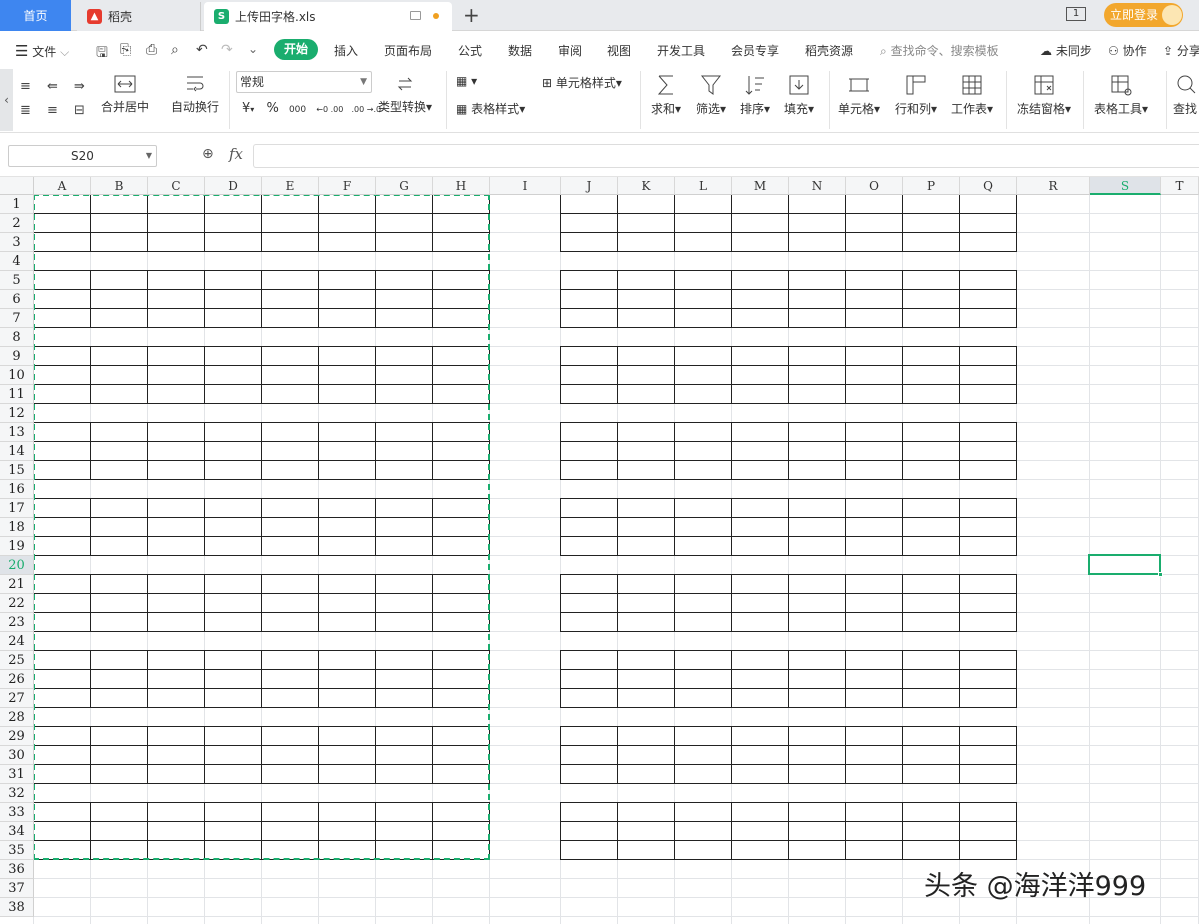 The width and height of the screenshot is (1199, 924). Describe the element at coordinates (1125, 186) in the screenshot. I see `column-header-s: S` at that location.